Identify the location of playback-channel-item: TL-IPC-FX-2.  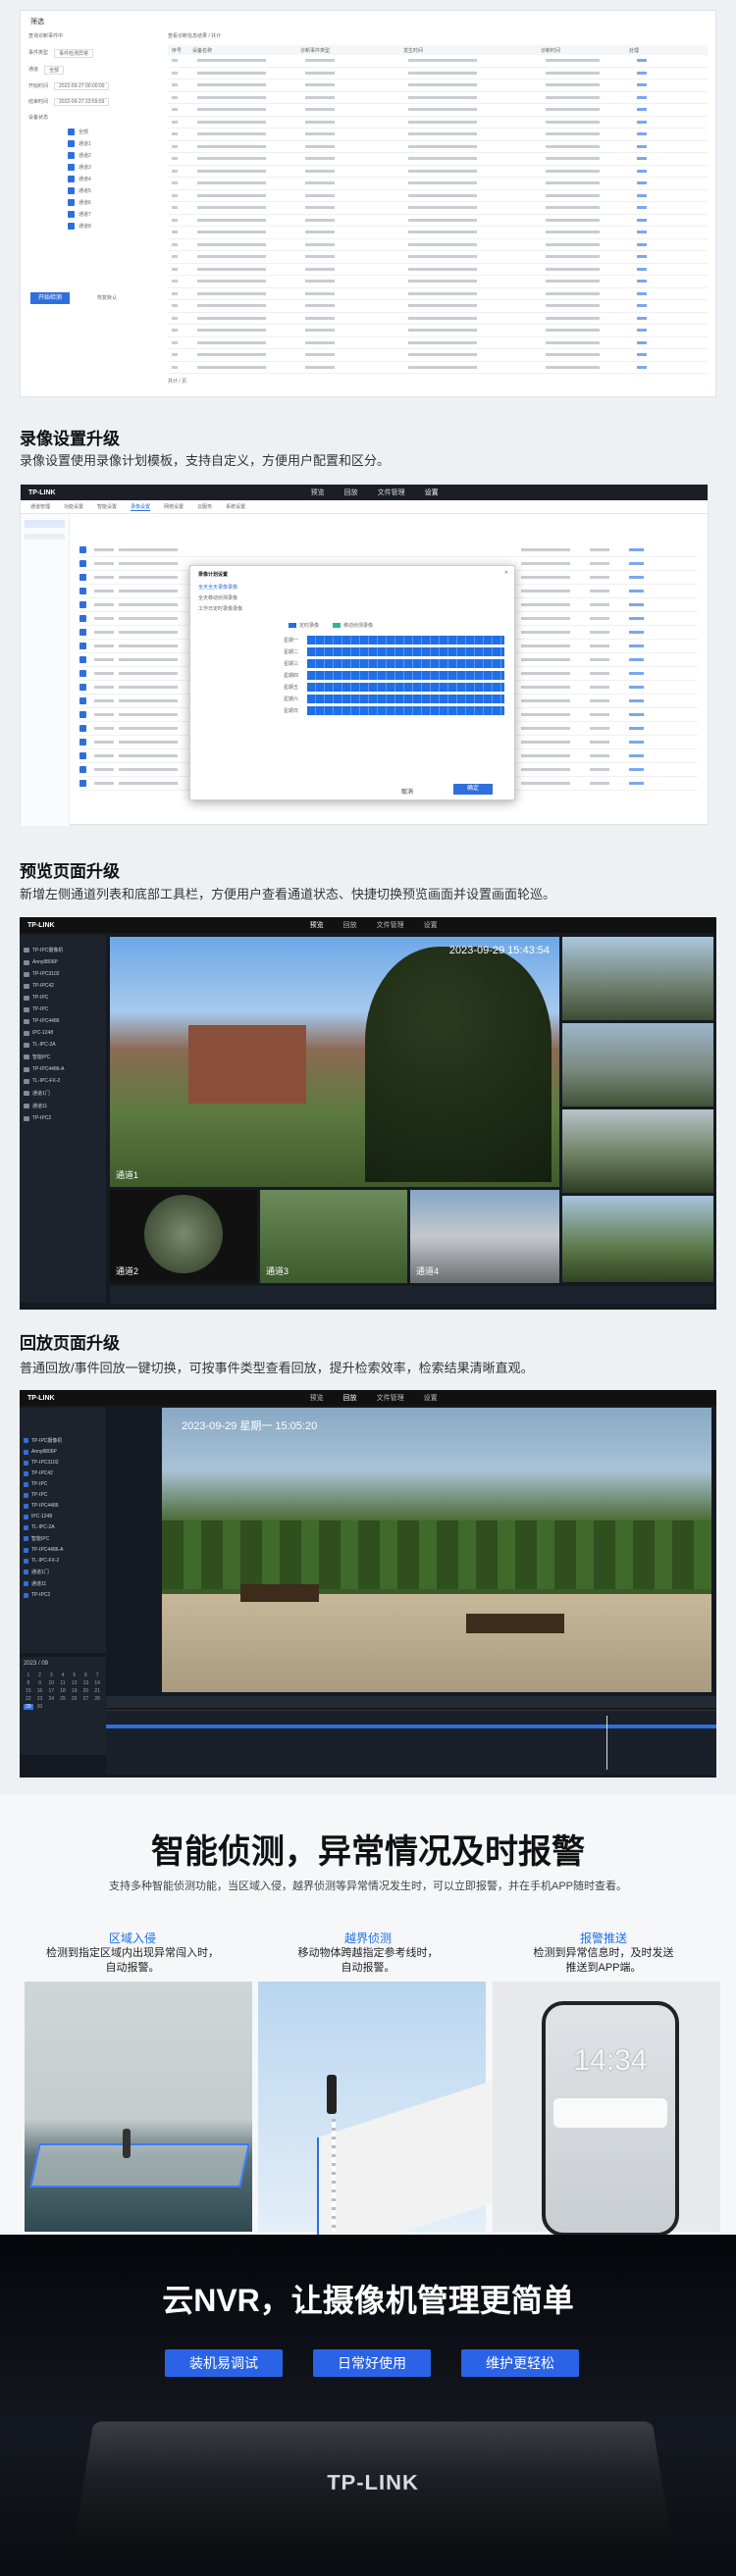
(63, 1561).